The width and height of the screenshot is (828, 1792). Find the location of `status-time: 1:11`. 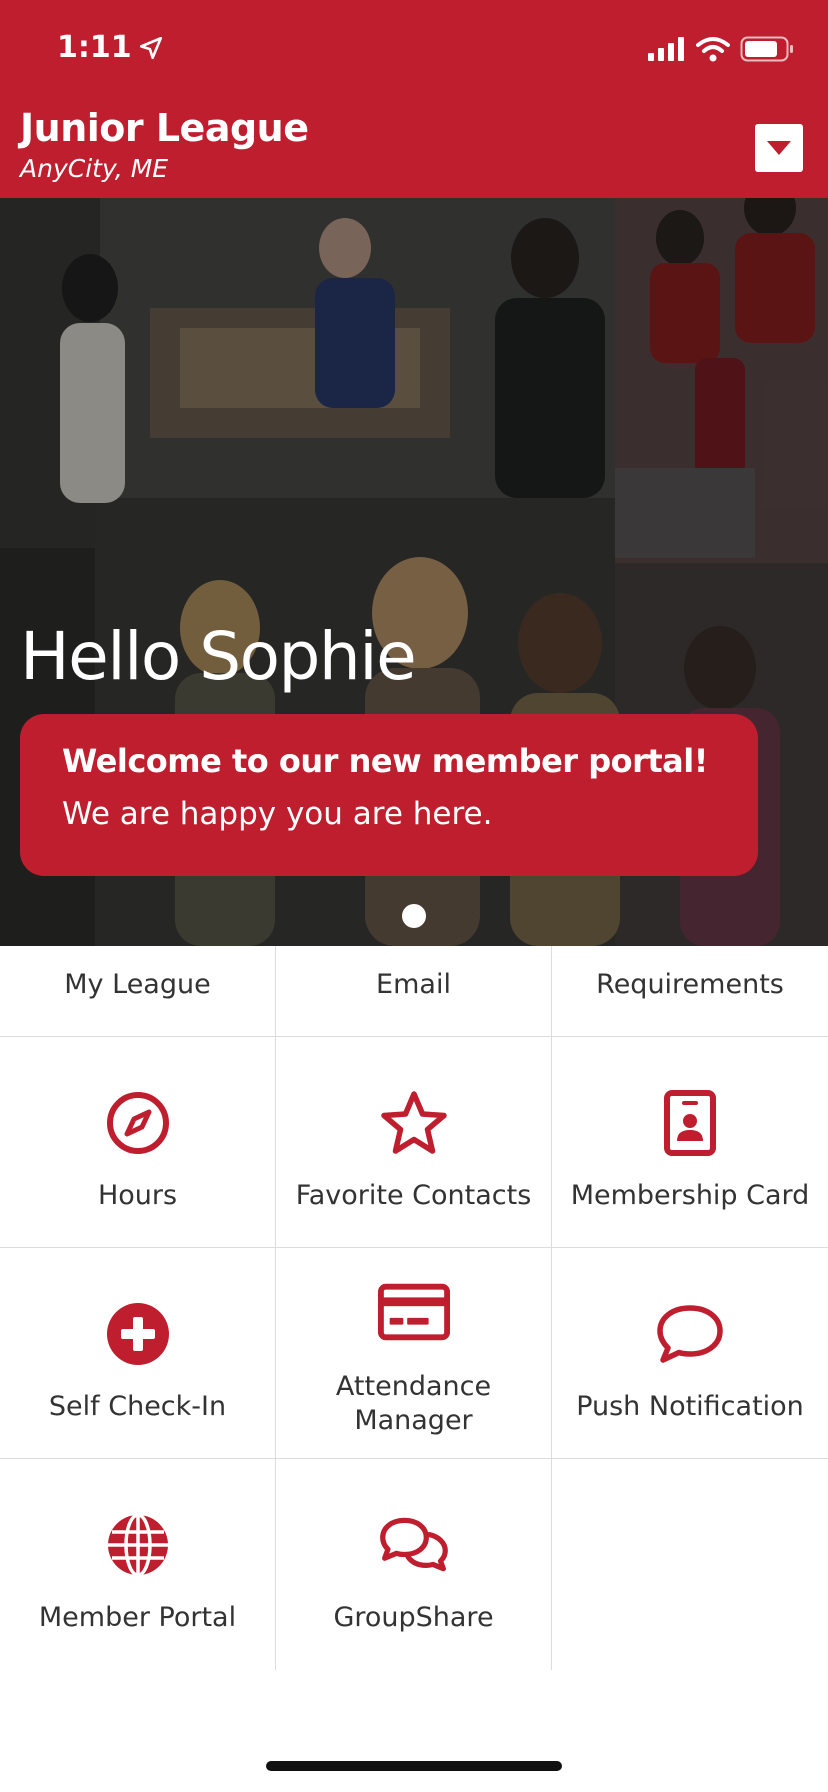

status-time: 1:11 is located at coordinates (110, 47).